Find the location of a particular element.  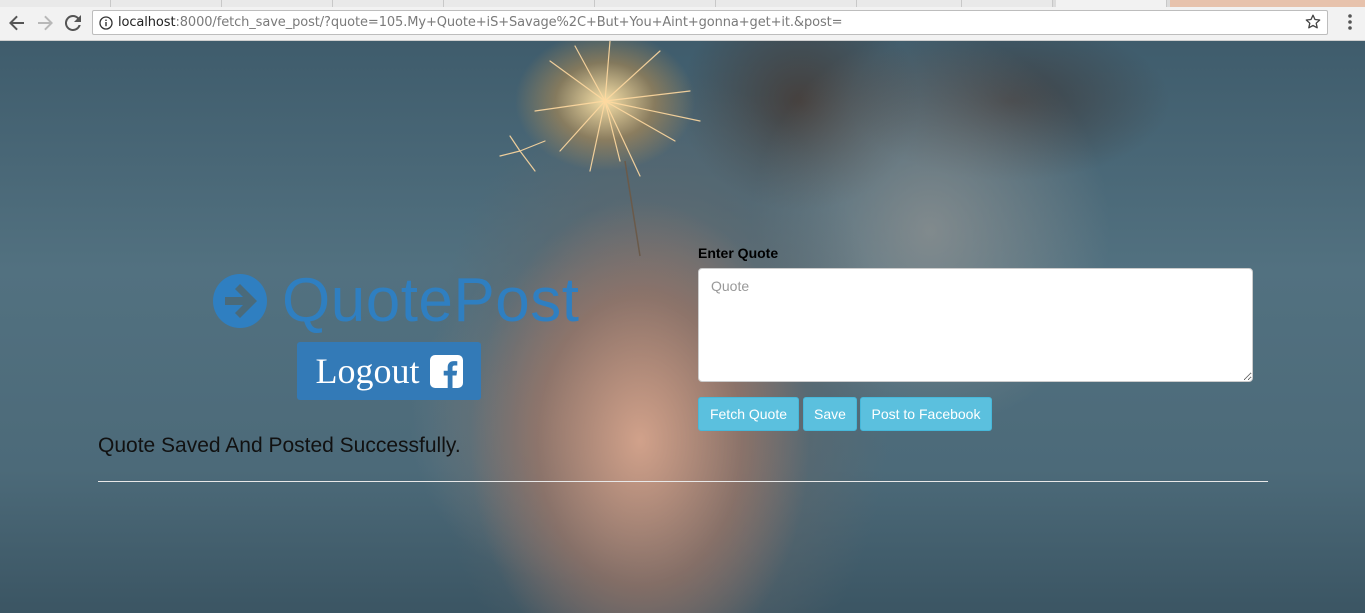

tab-strip is located at coordinates (682, 3).